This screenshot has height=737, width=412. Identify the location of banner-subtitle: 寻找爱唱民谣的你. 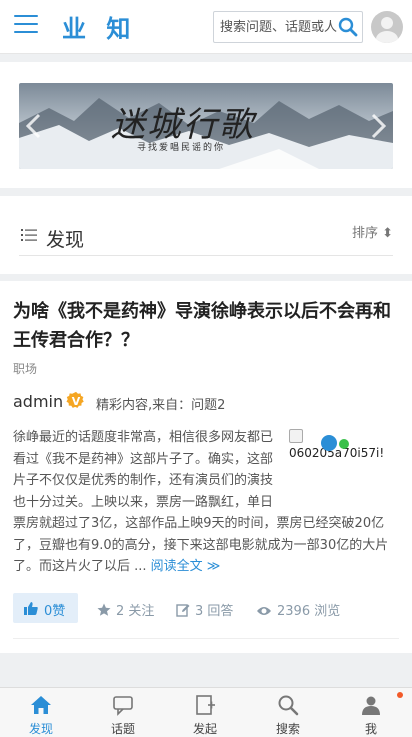
(181, 148).